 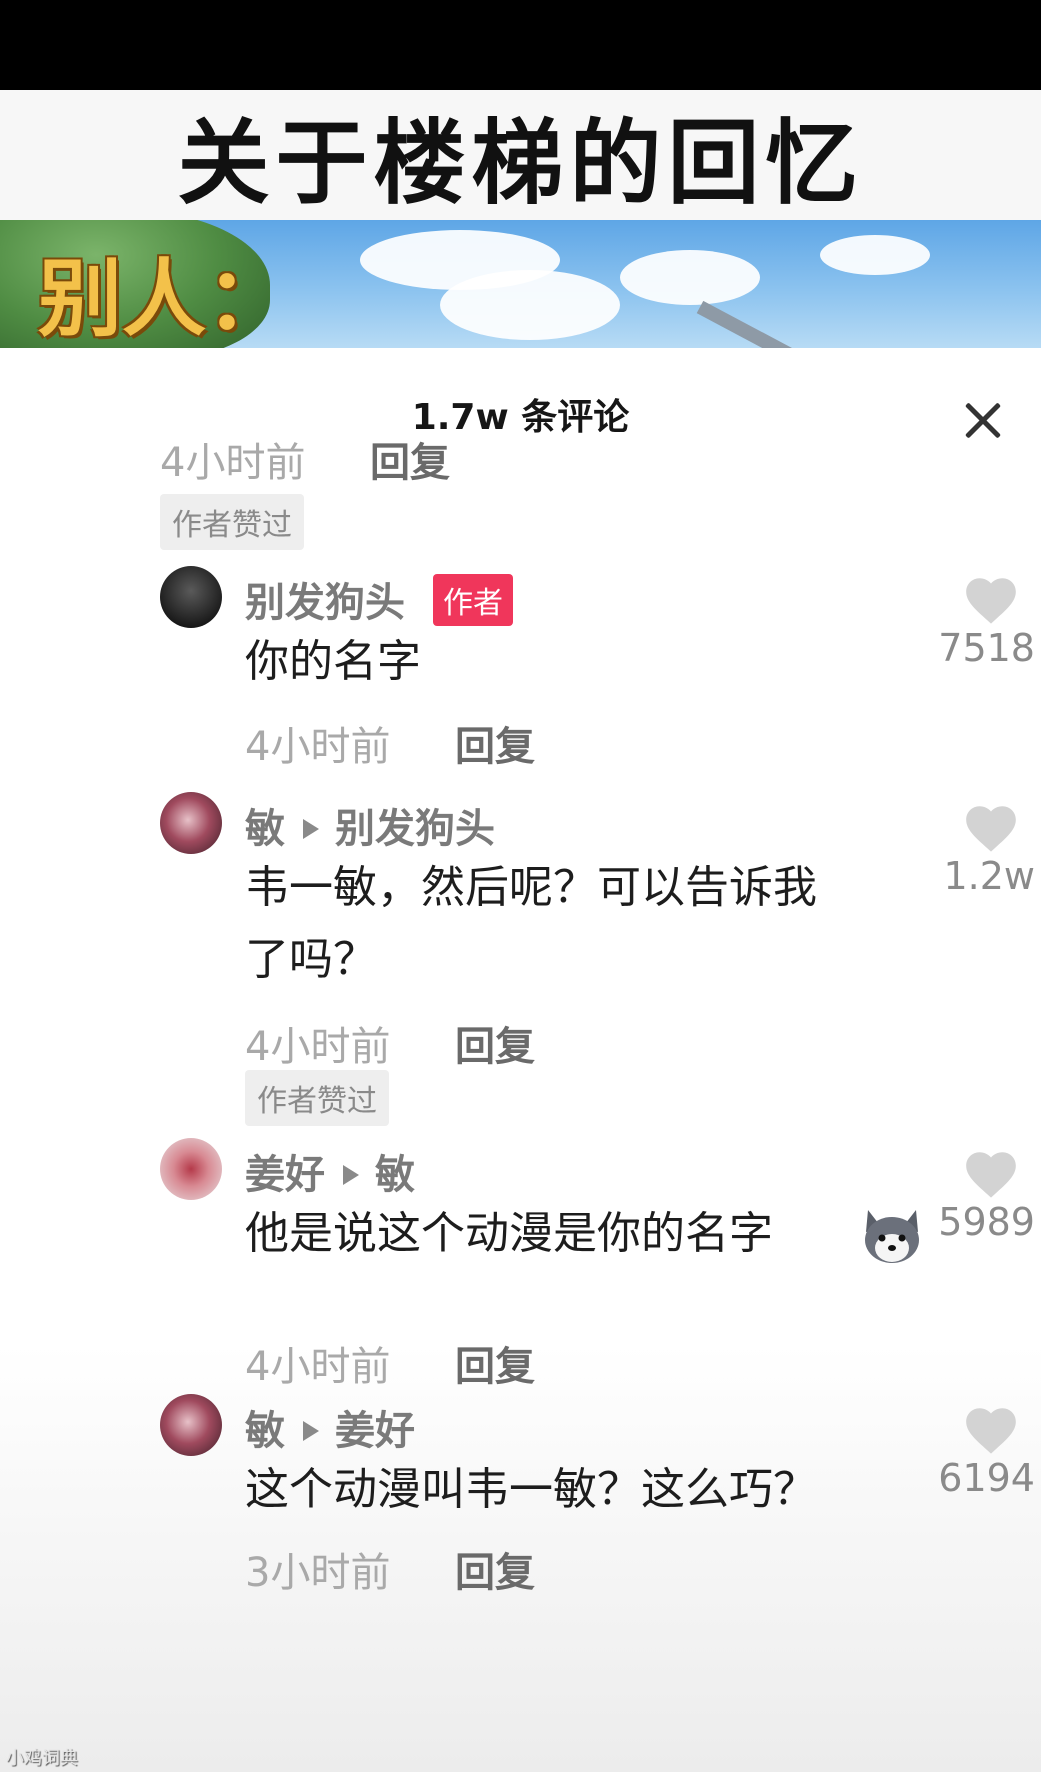 What do you see at coordinates (311, 959) in the screenshot?
I see `comment-text-continued: 了吗？` at bounding box center [311, 959].